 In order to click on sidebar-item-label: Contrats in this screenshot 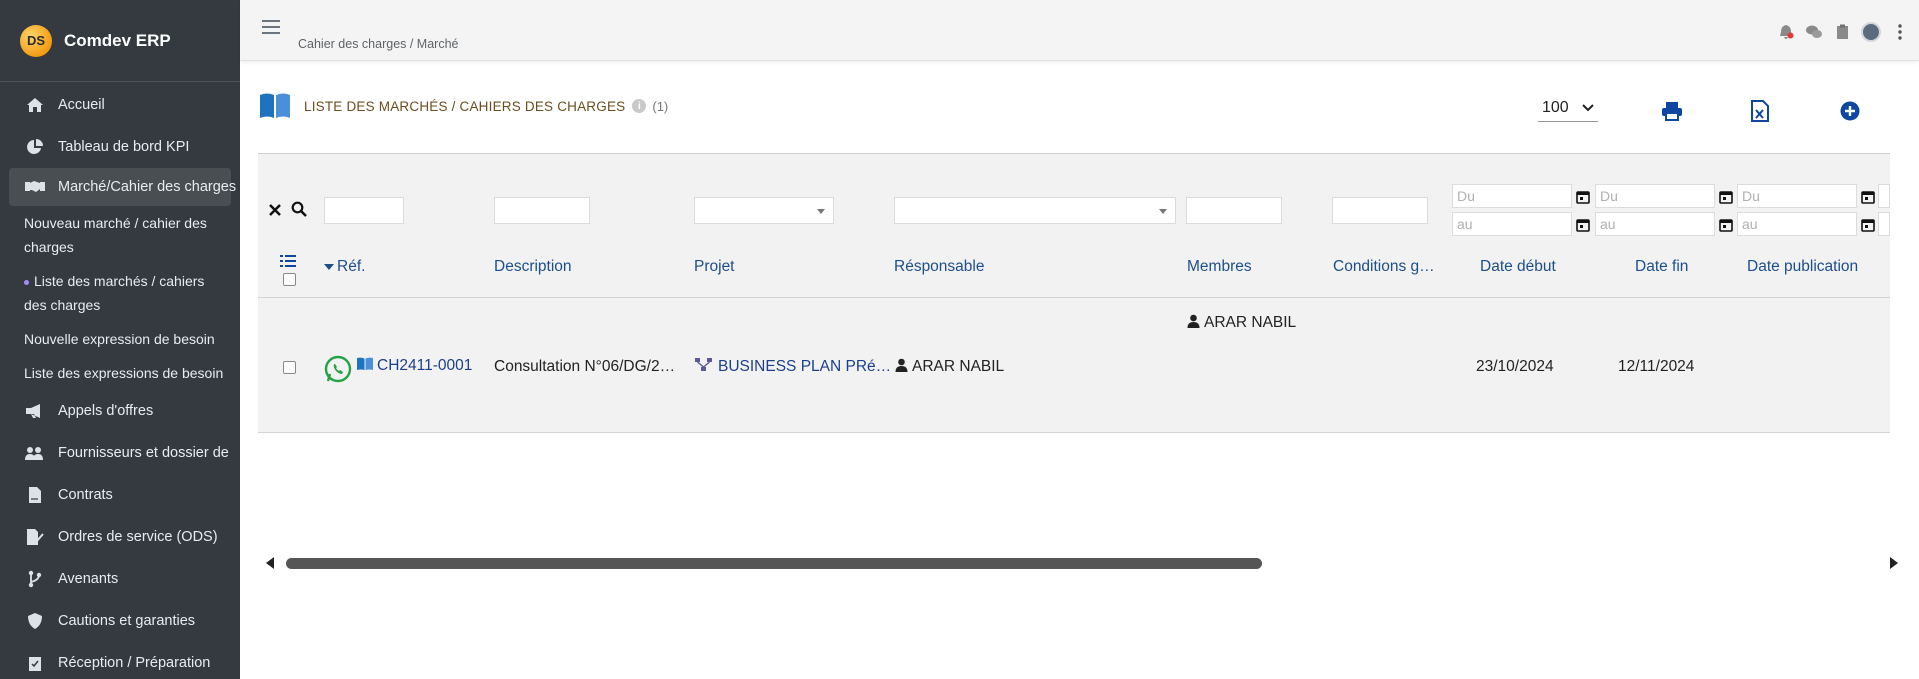, I will do `click(85, 495)`.